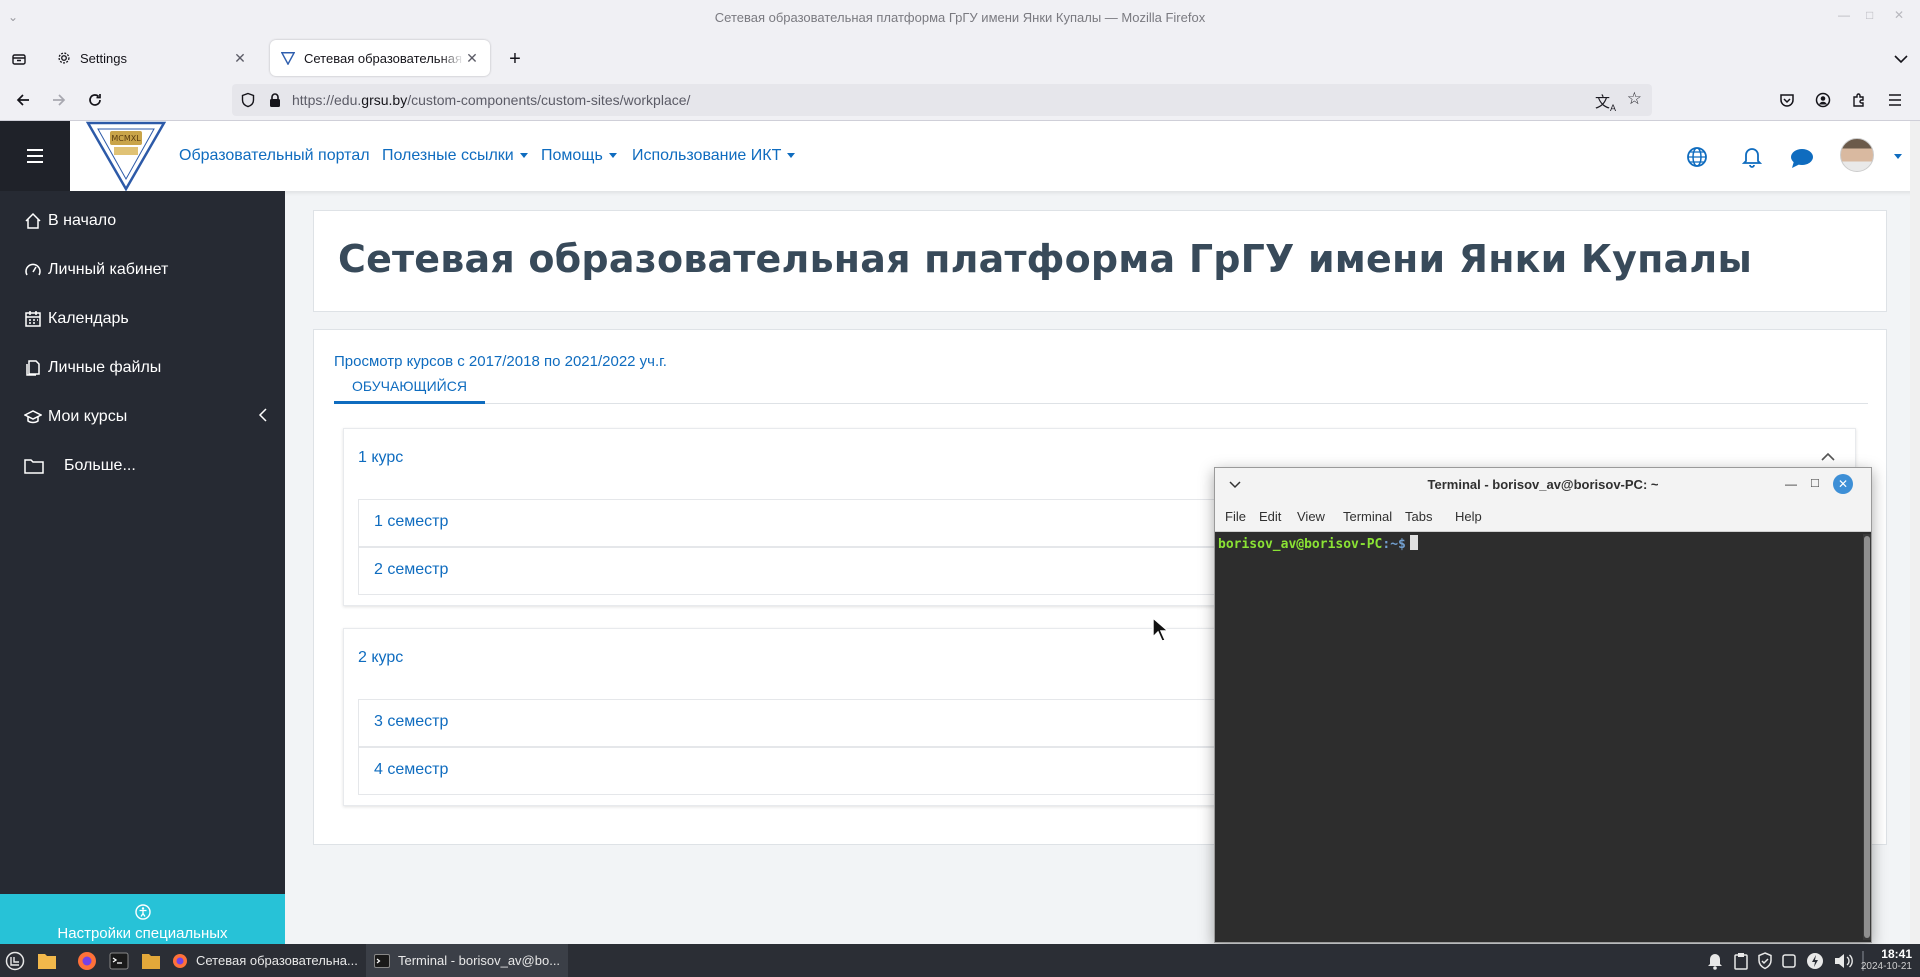 The image size is (1920, 977). Describe the element at coordinates (1394, 544) in the screenshot. I see `prompt-path: :~$` at that location.